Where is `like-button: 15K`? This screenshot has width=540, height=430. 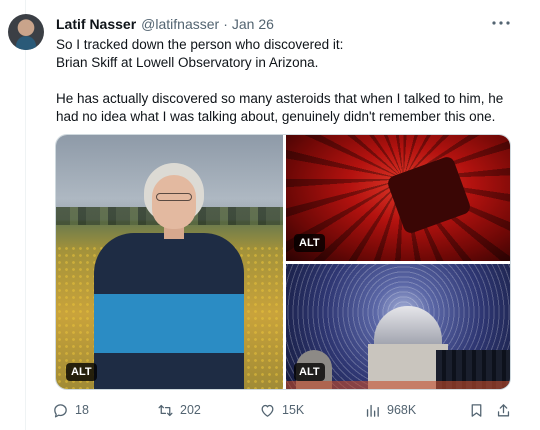
like-button: 15K is located at coordinates (281, 410).